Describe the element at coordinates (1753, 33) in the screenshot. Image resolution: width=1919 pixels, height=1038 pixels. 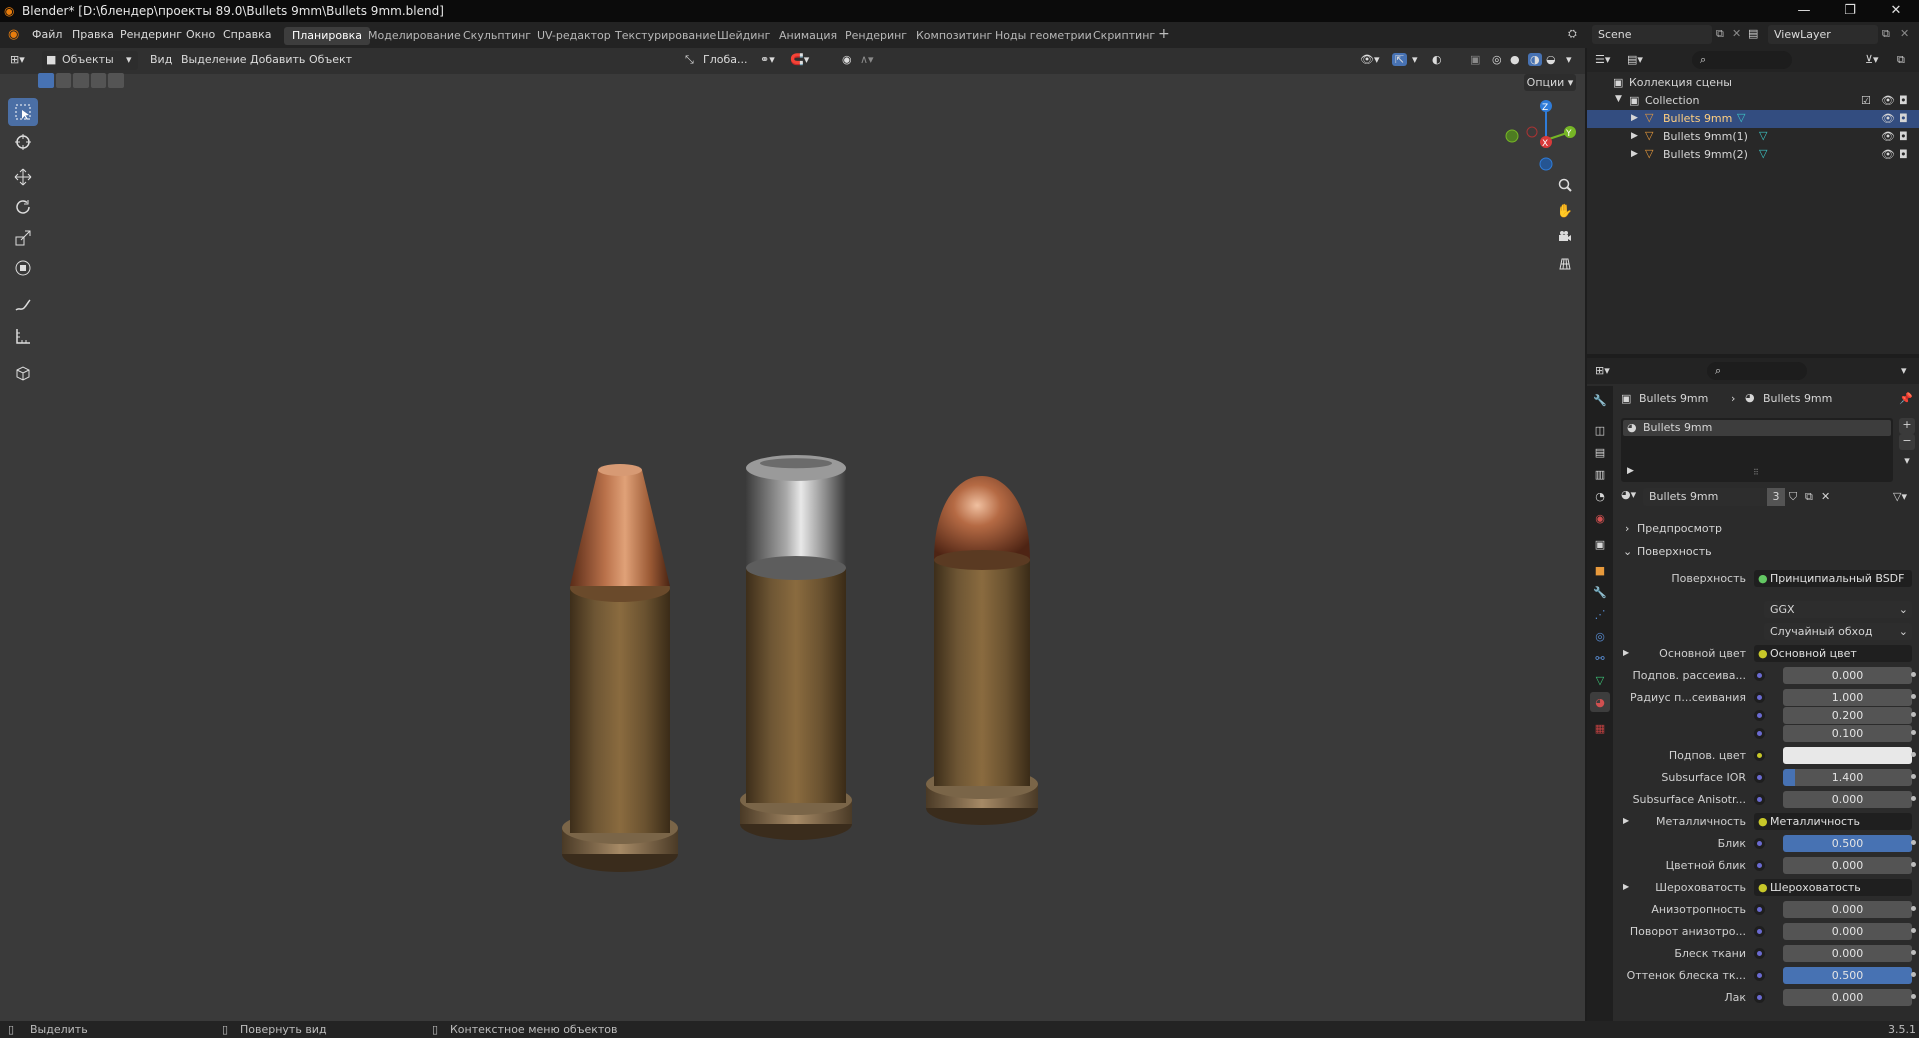
I see `viewlayer-icon: ▤` at that location.